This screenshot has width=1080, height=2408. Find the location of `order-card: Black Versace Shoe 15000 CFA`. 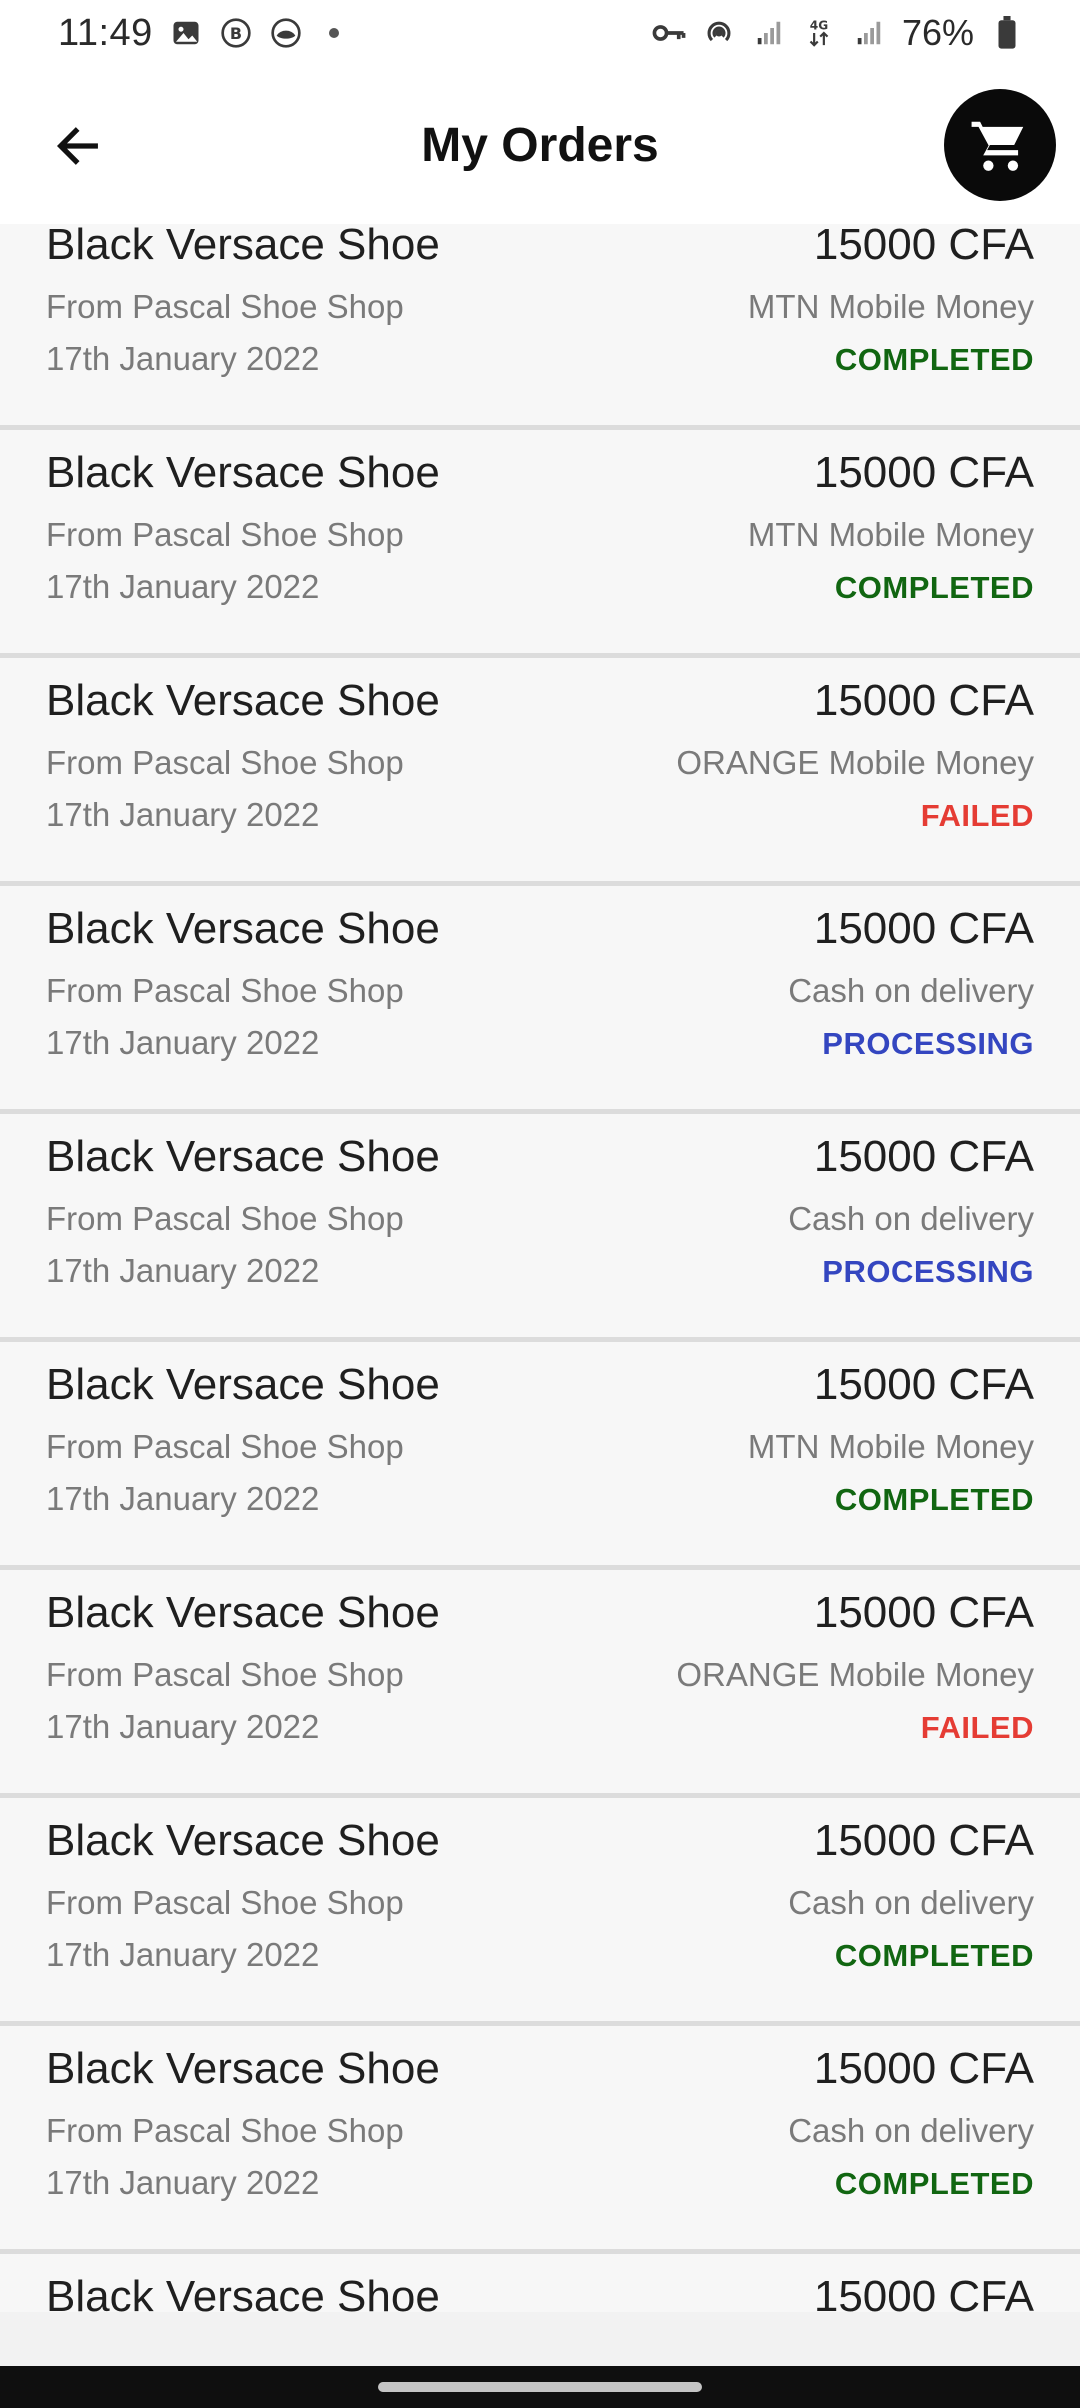

order-card: Black Versace Shoe 15000 CFA is located at coordinates (540, 2283).